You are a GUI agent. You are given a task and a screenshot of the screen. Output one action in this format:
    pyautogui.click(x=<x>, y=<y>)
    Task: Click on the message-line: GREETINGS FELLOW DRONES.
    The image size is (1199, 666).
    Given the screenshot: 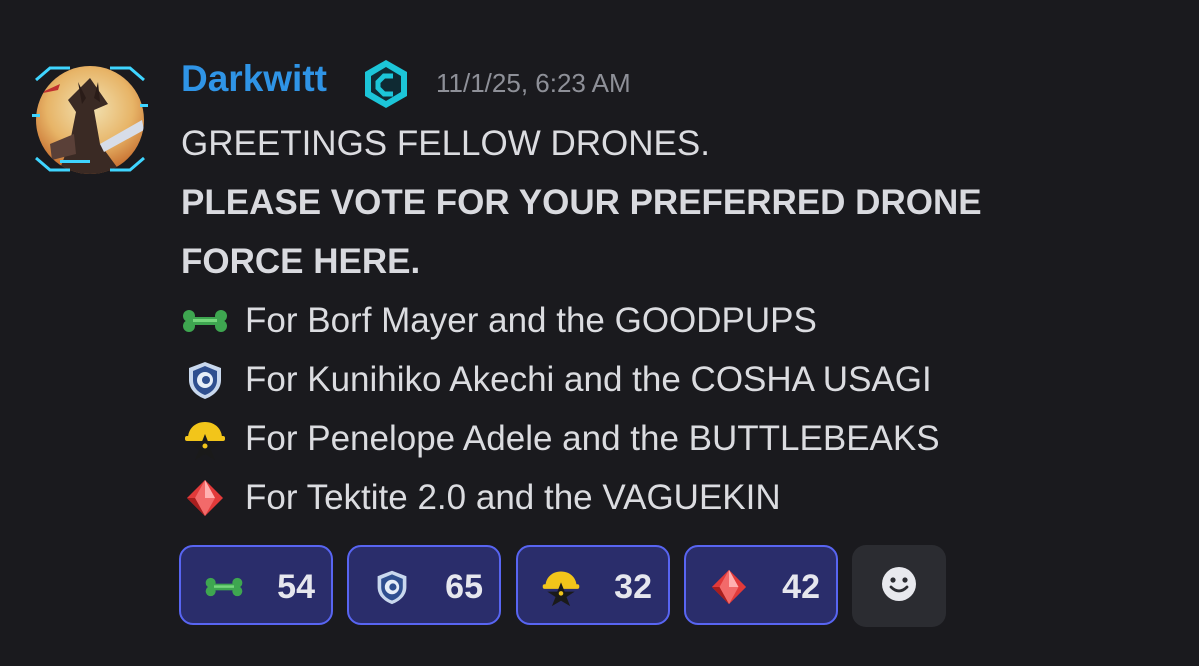 What is the action you would take?
    pyautogui.click(x=445, y=143)
    